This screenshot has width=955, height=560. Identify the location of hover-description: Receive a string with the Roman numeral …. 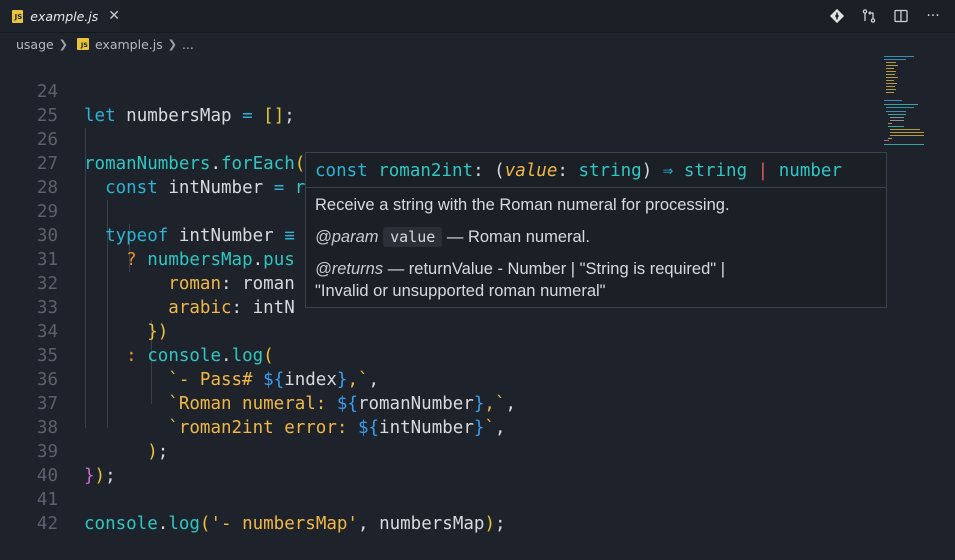
(522, 205).